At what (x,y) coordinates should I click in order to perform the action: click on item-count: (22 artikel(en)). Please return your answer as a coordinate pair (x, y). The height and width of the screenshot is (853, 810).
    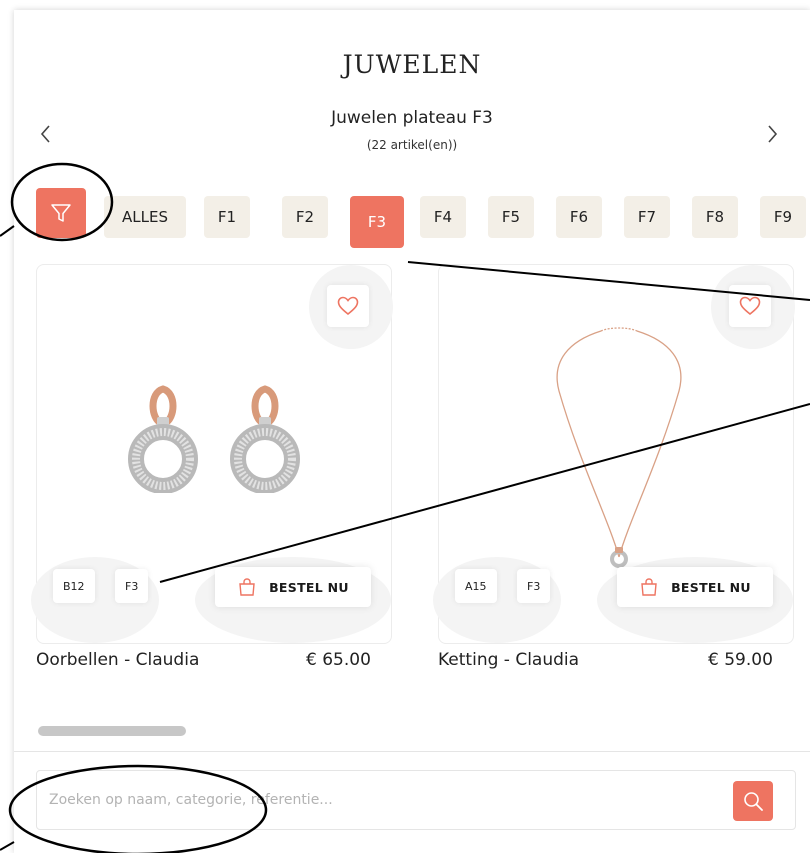
    Looking at the image, I should click on (412, 145).